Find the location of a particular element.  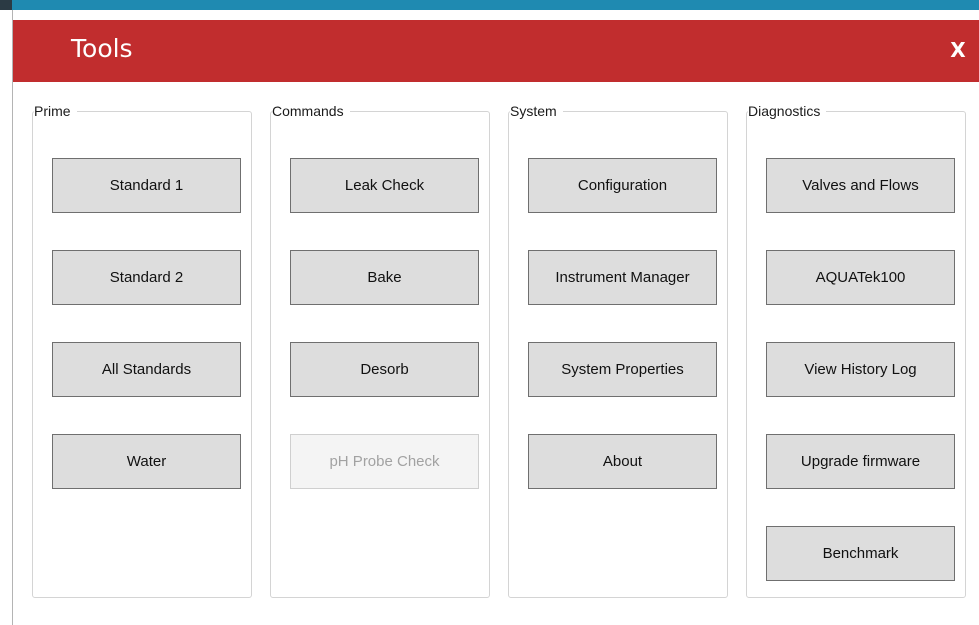

dialog-title: Tools is located at coordinates (102, 48).